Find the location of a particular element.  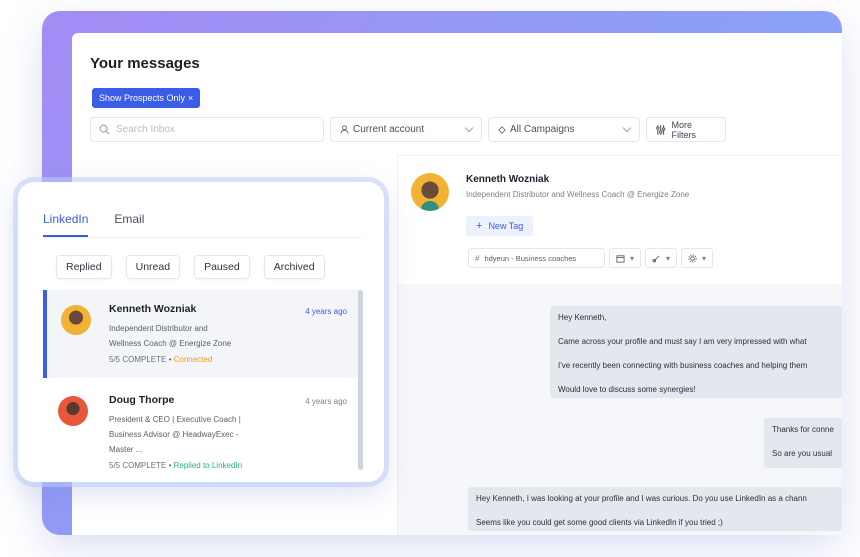

page-title: Your messages is located at coordinates (145, 63).